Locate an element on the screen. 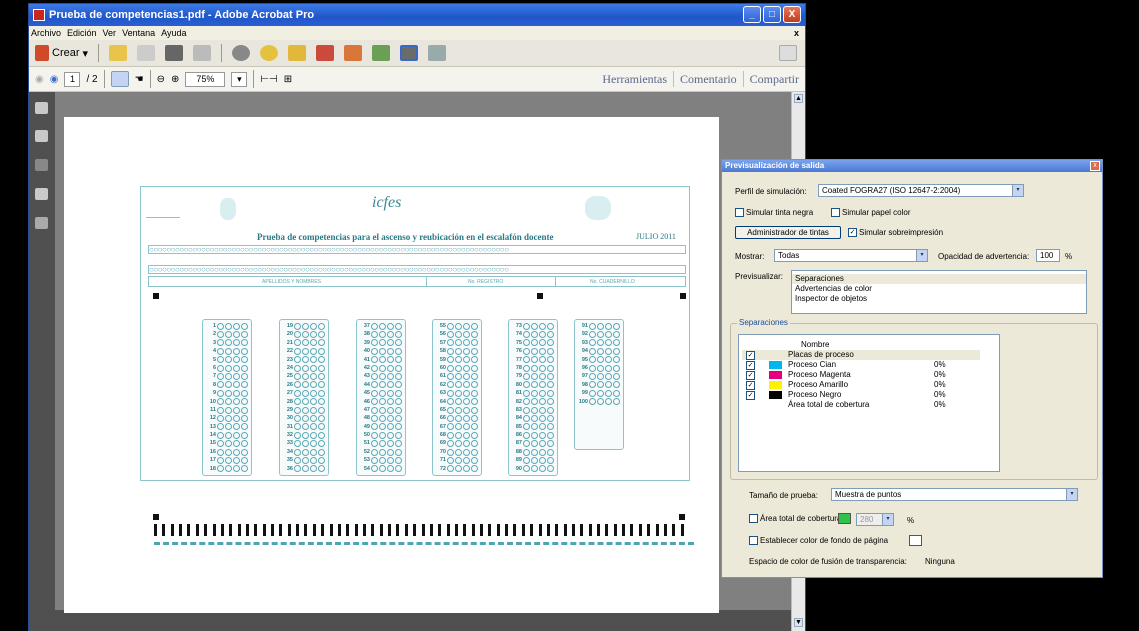  crear-button: Crear ▾ is located at coordinates (61, 53).